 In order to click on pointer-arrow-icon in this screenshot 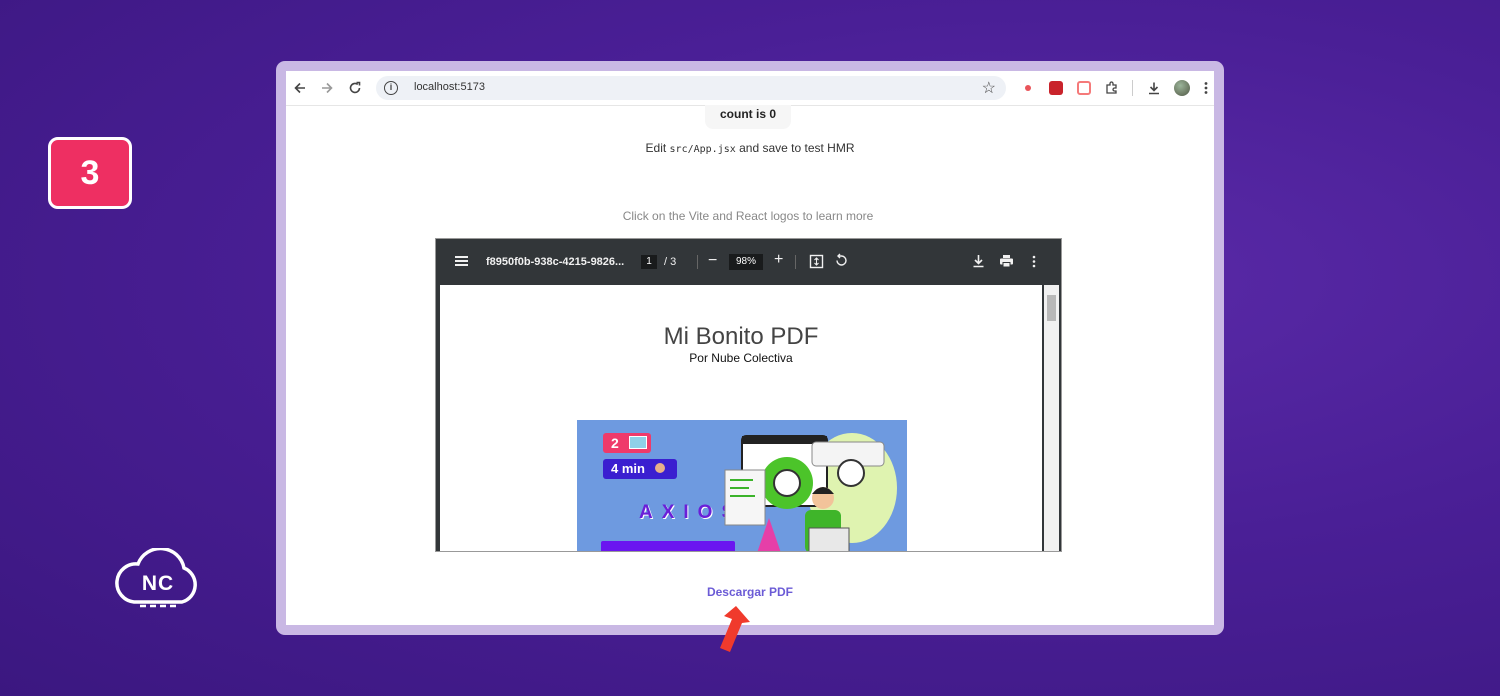, I will do `click(735, 629)`.